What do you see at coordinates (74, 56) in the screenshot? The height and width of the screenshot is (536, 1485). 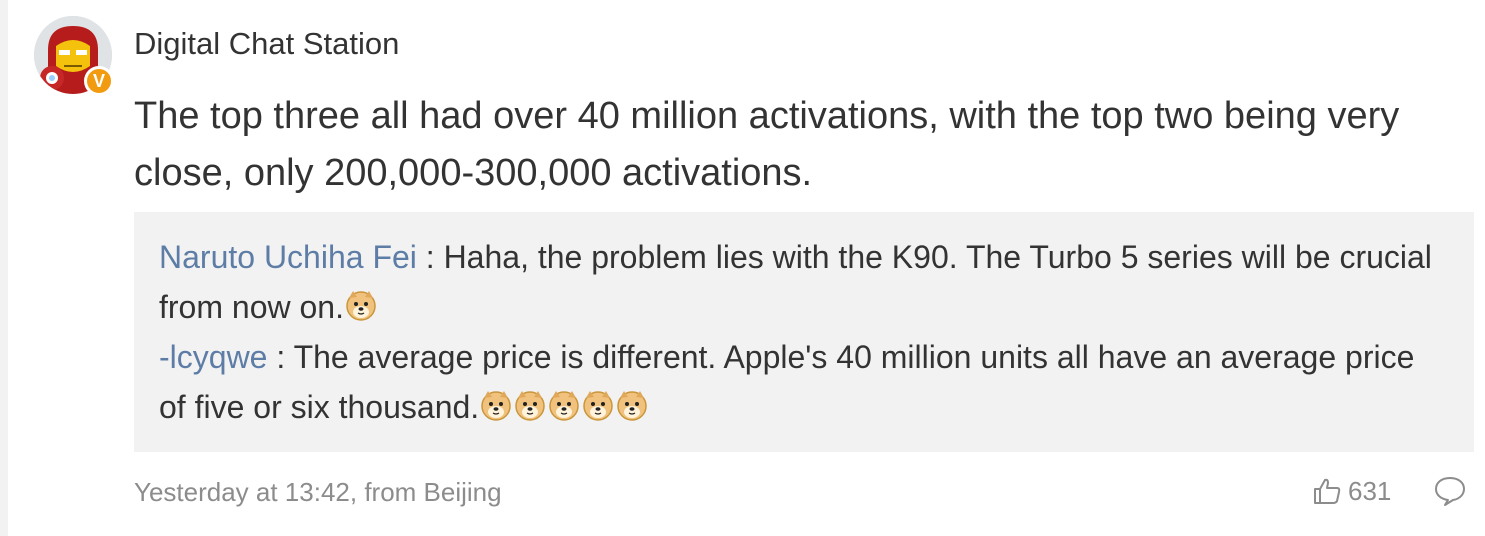 I see `avatar: V` at bounding box center [74, 56].